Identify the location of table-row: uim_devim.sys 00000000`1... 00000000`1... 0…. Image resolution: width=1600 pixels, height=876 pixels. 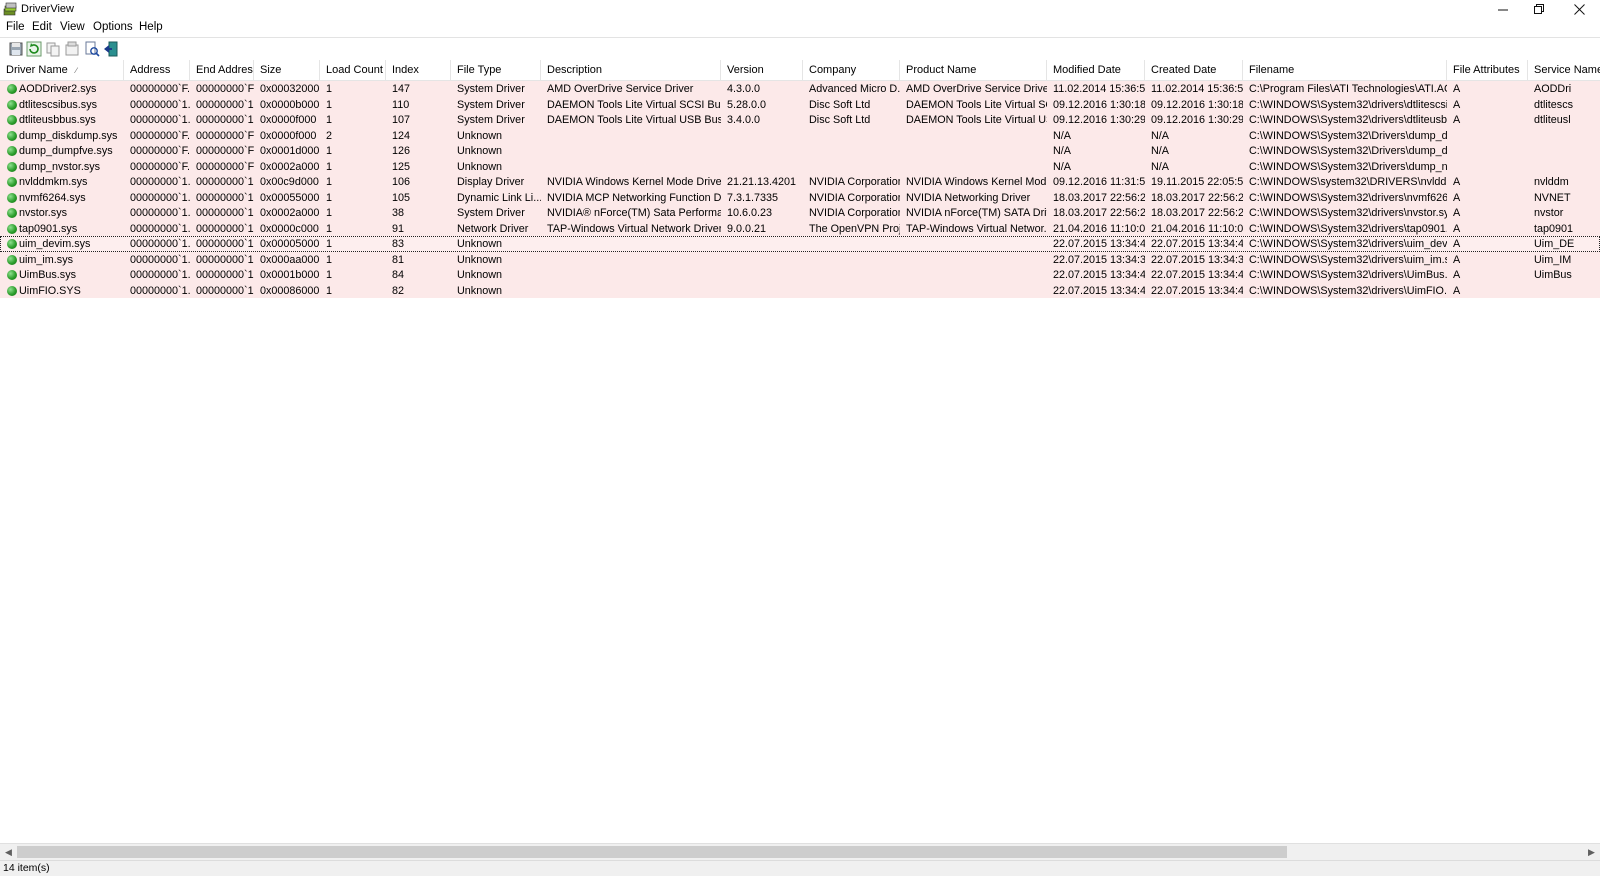
(800, 244).